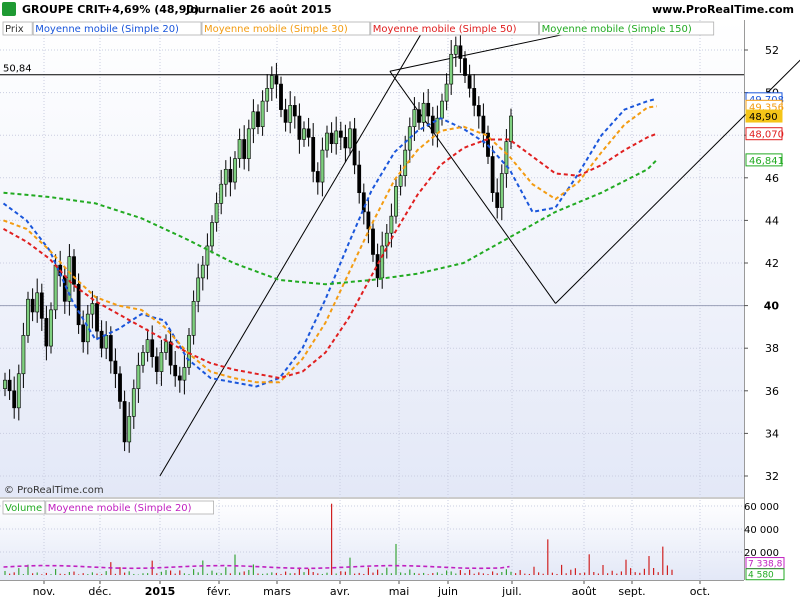 This screenshot has width=800, height=600. Describe the element at coordinates (617, 29) in the screenshot. I see `legend-label: Moyenne mobile (Simple 150)` at that location.